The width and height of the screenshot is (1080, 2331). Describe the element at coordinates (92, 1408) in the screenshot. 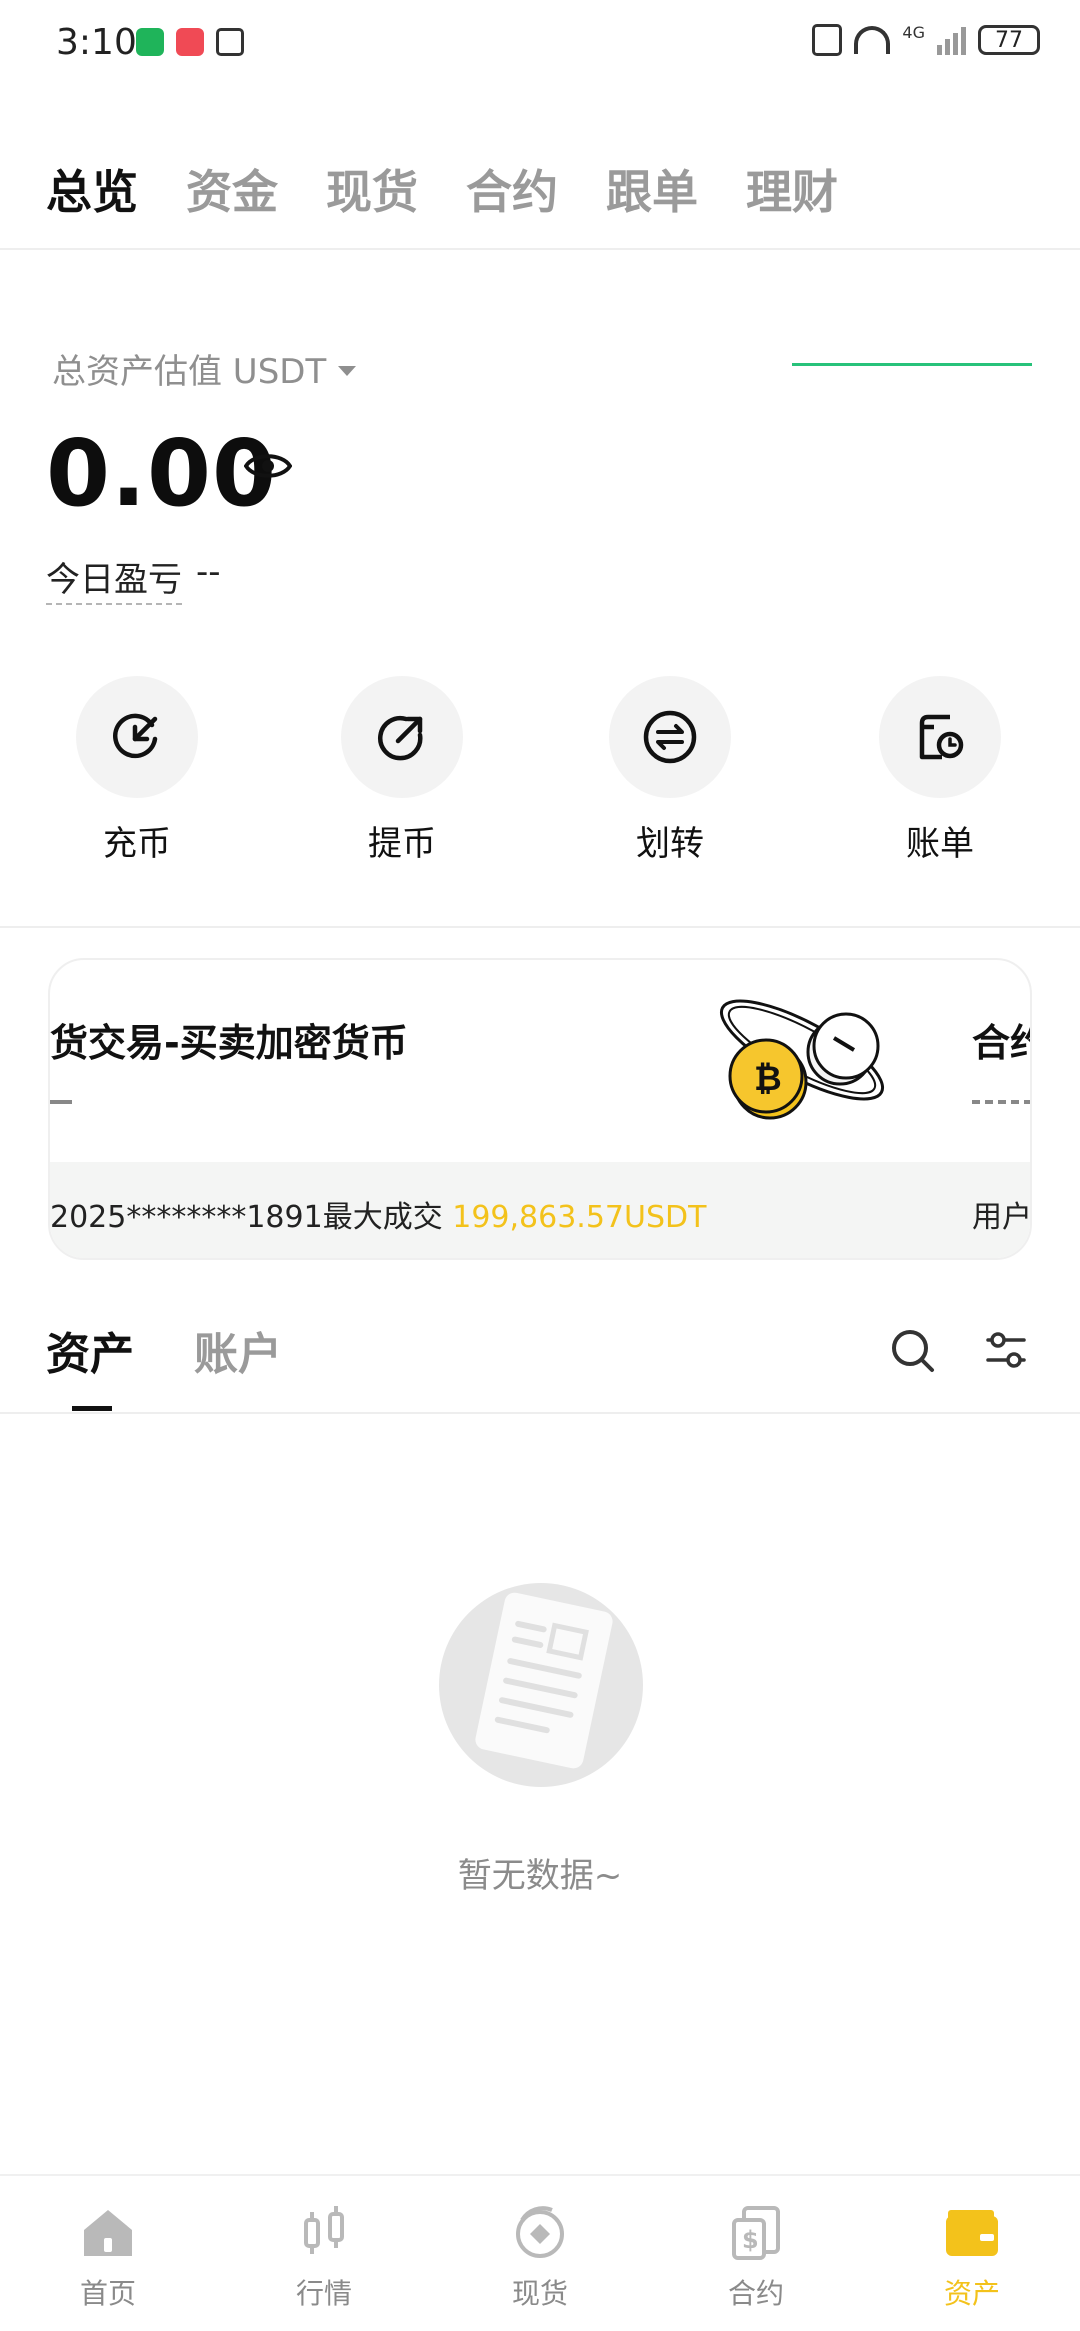

I see `active-tab-indicator` at that location.